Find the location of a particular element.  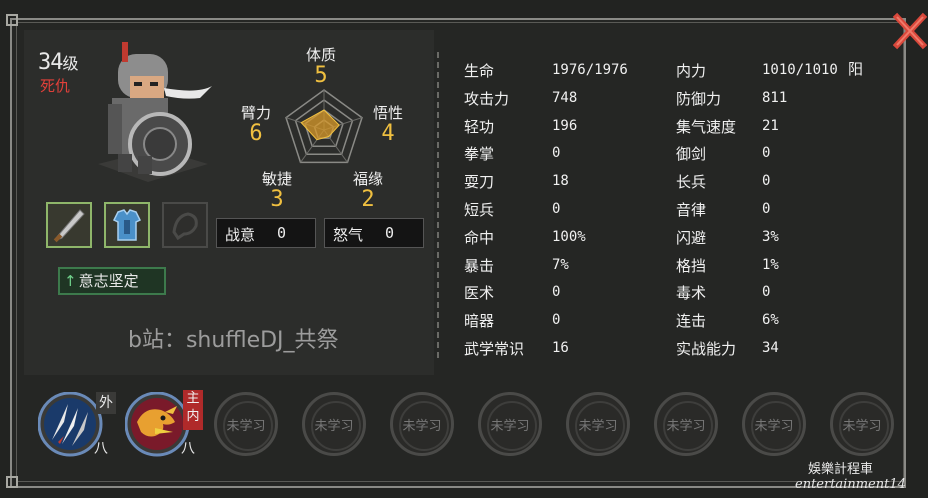

stat-left-label: 暴击 is located at coordinates (479, 265).